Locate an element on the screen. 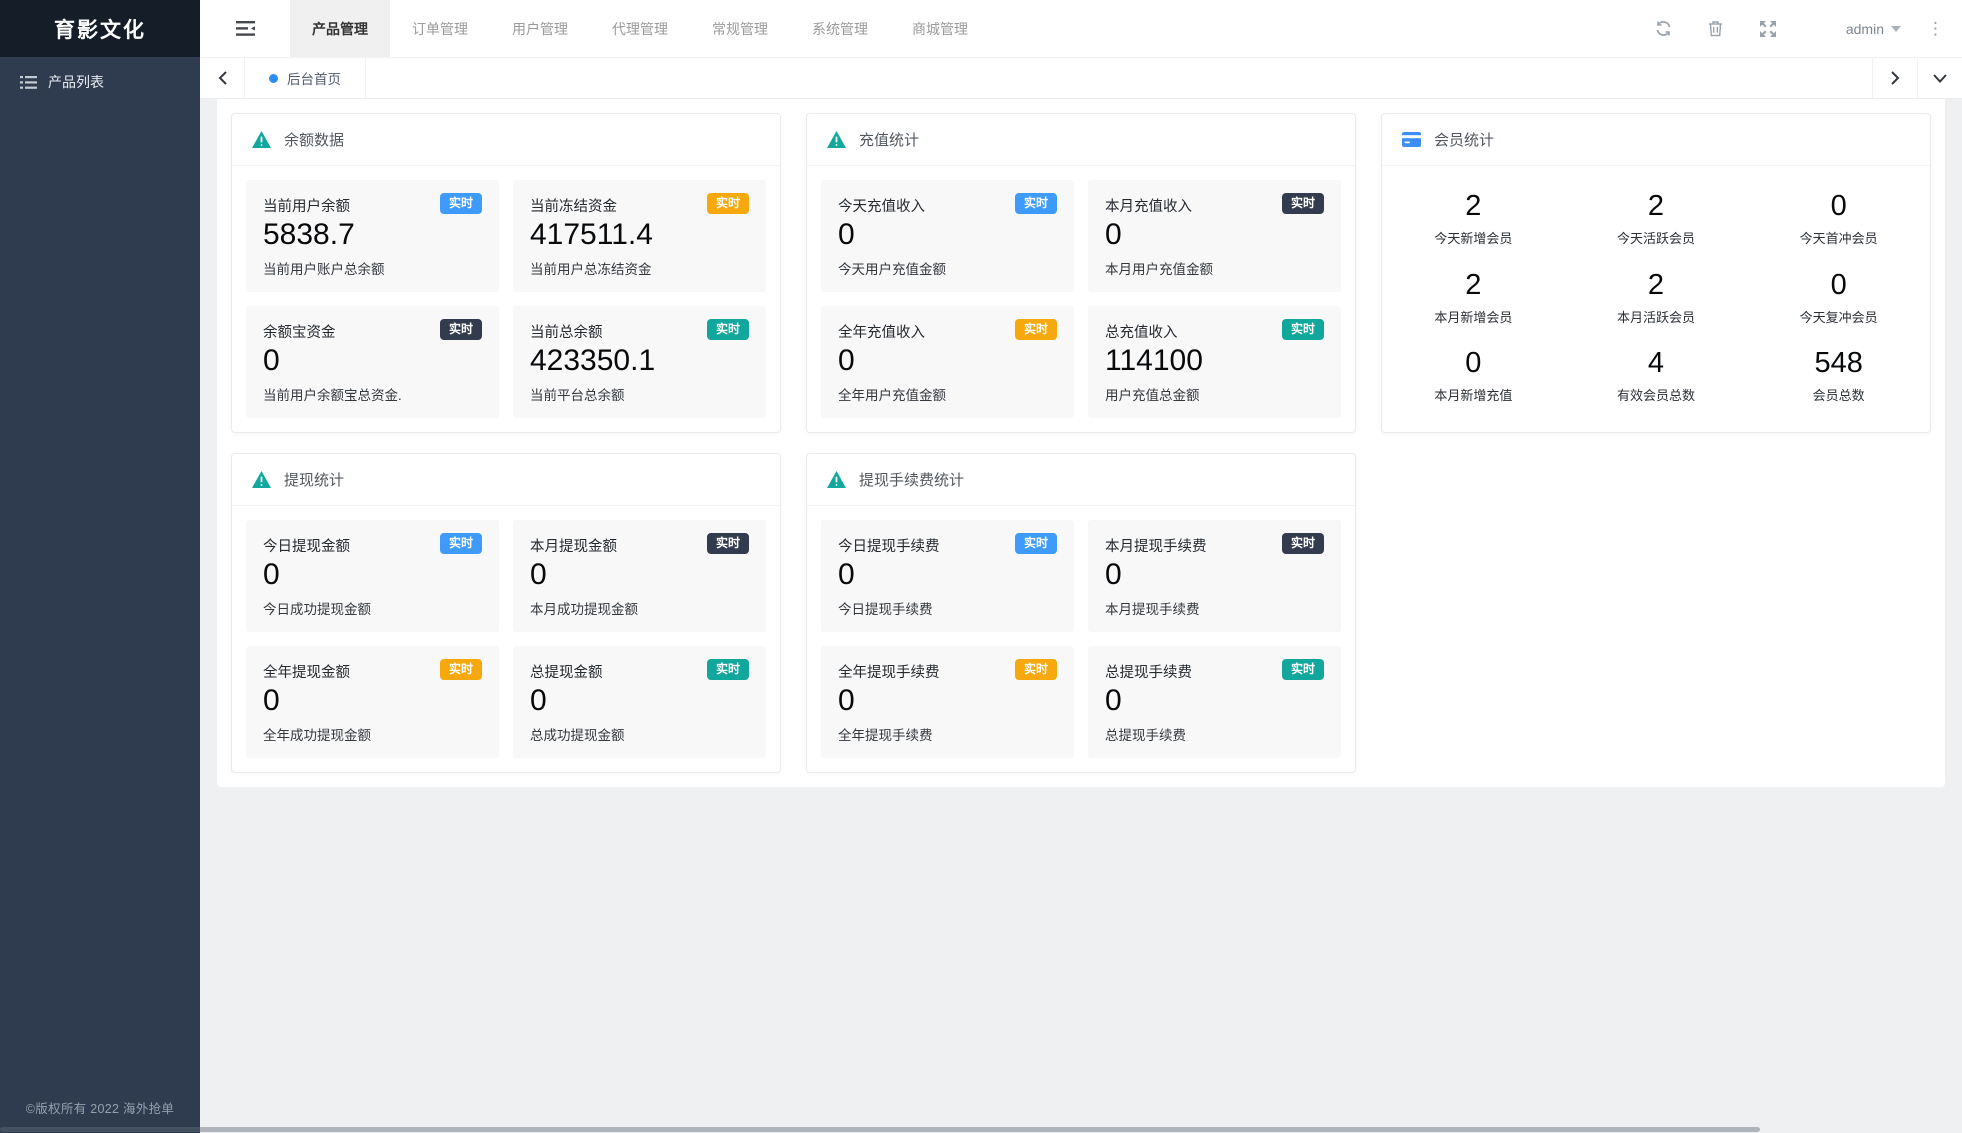 The width and height of the screenshot is (1962, 1133). stat-box: 本月充值收入 实时 0 本月用户充值金额 is located at coordinates (1214, 236).